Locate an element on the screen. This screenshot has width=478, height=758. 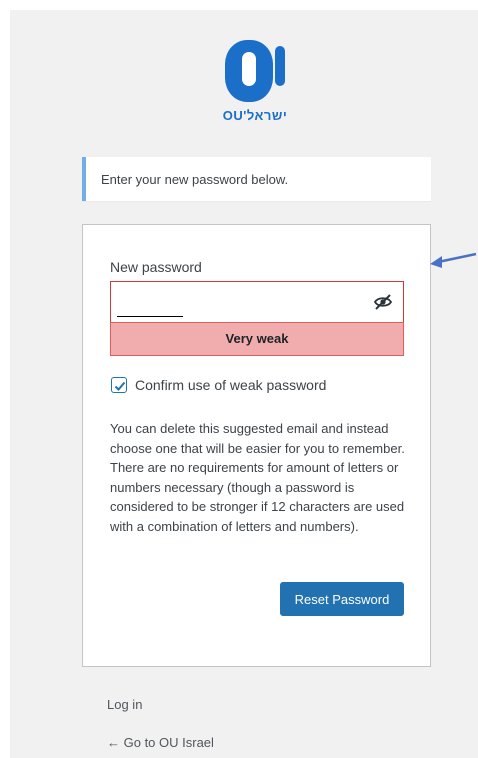
arrow-left-icon is located at coordinates (453, 260).